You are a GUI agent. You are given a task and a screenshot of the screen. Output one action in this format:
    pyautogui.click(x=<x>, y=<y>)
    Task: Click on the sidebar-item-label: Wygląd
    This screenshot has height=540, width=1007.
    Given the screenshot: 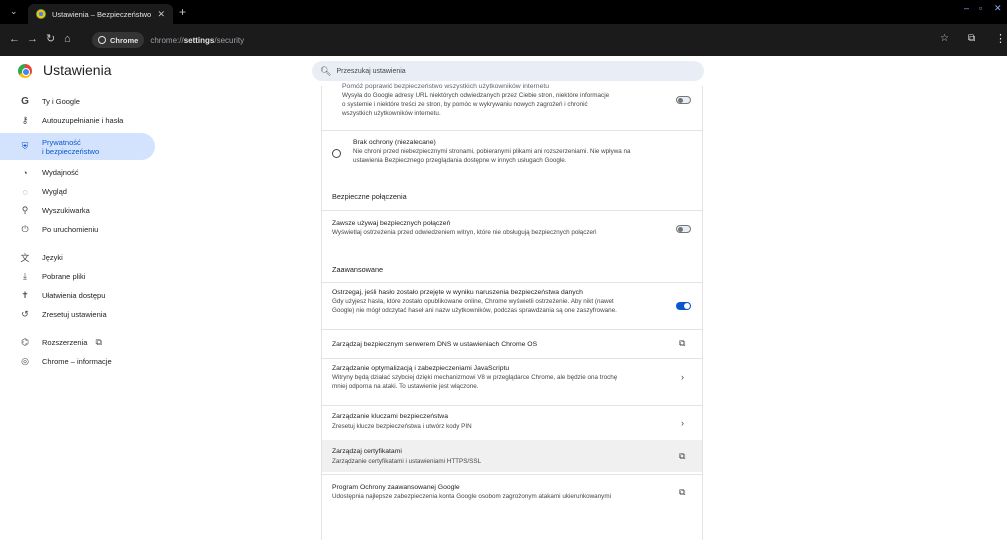 What is the action you would take?
    pyautogui.click(x=54, y=191)
    